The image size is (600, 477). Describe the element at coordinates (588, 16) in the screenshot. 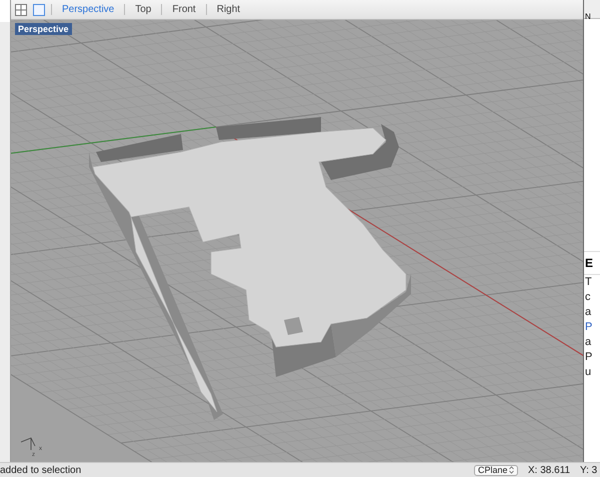

I see `panel-header: N` at that location.